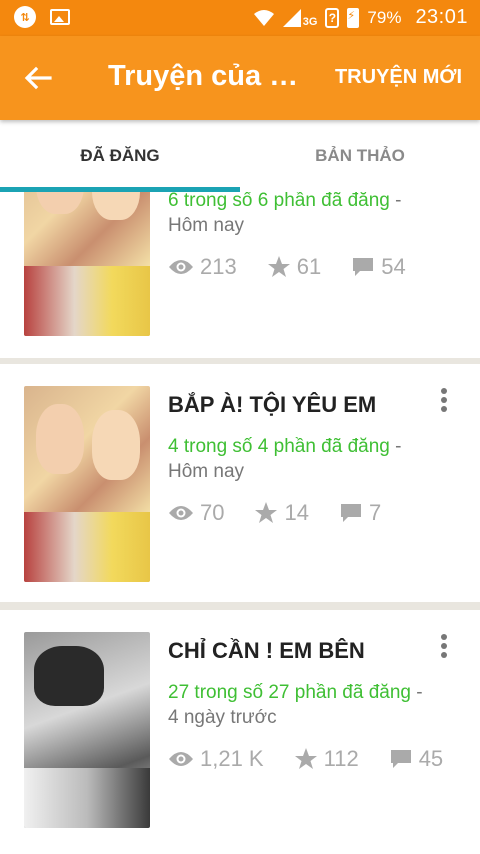 This screenshot has width=480, height=854. I want to click on votes-stat: 14, so click(281, 513).